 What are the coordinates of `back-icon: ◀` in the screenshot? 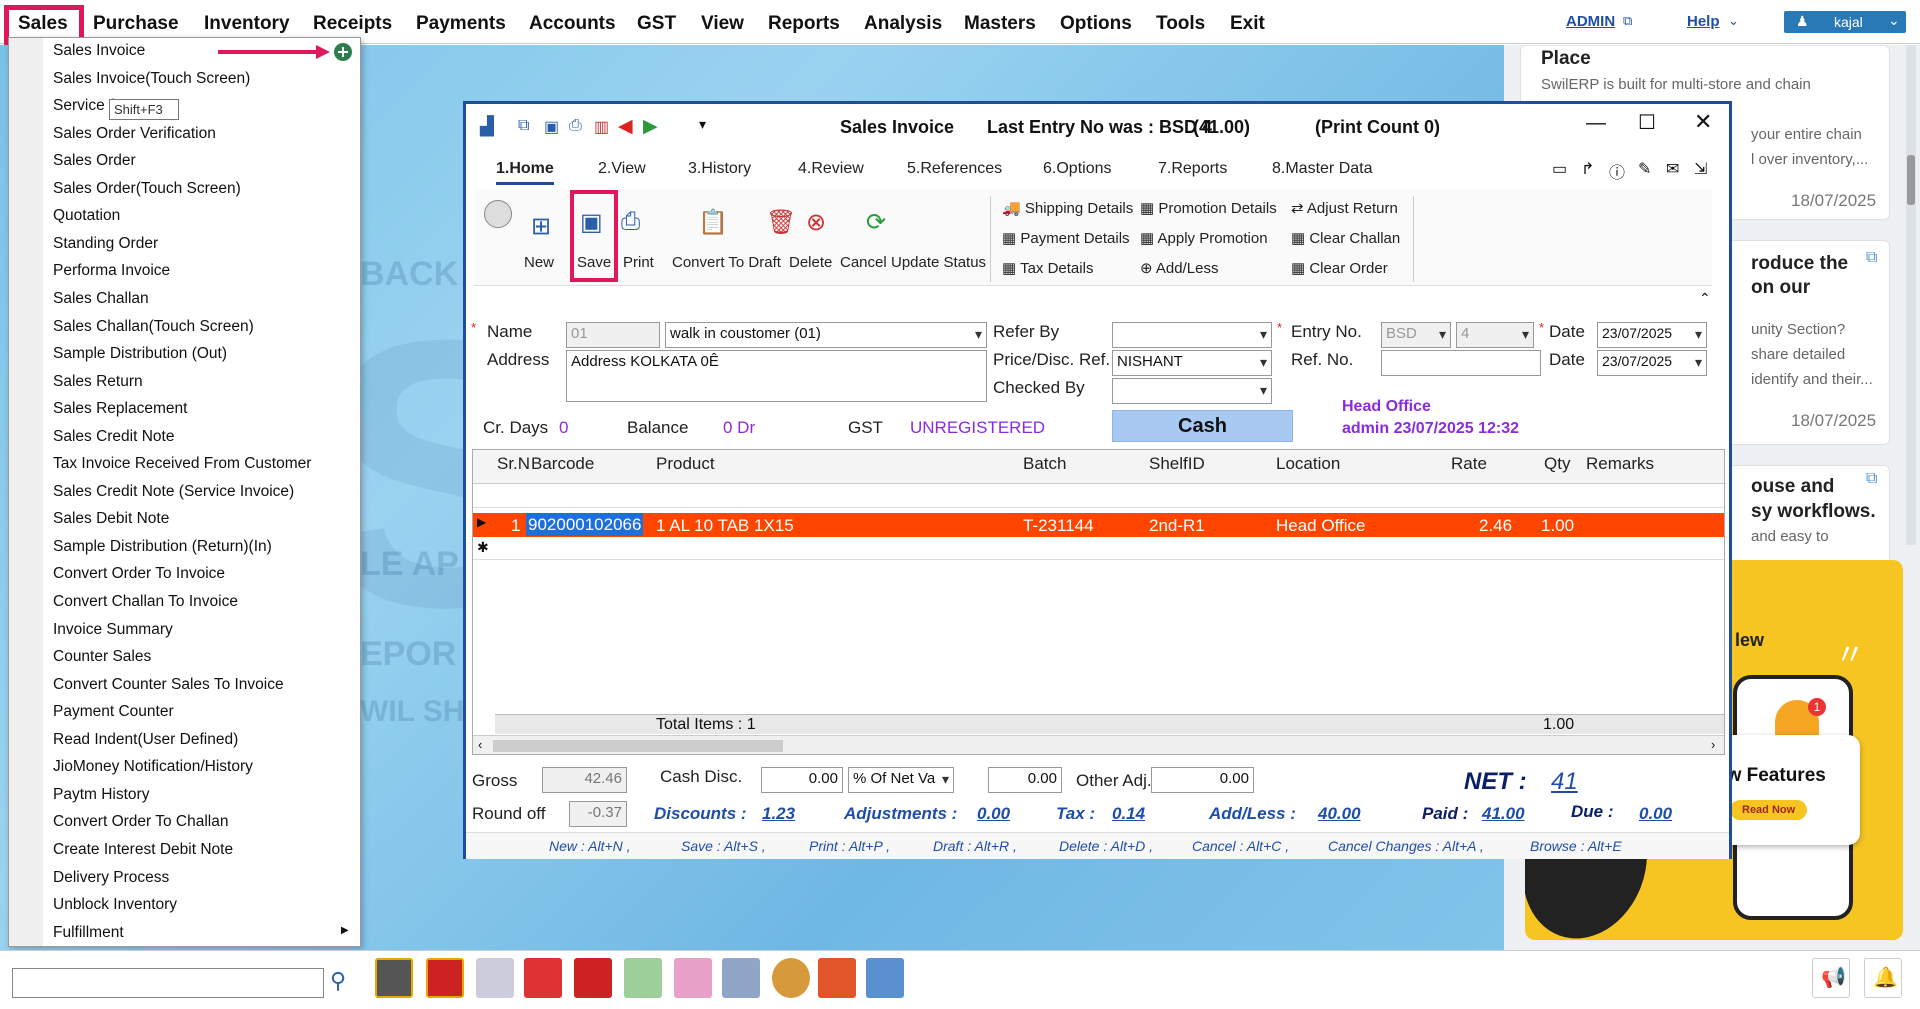 It's located at (625, 126).